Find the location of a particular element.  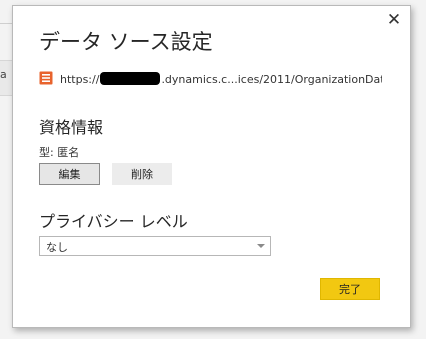

background-text: a is located at coordinates (3, 74).